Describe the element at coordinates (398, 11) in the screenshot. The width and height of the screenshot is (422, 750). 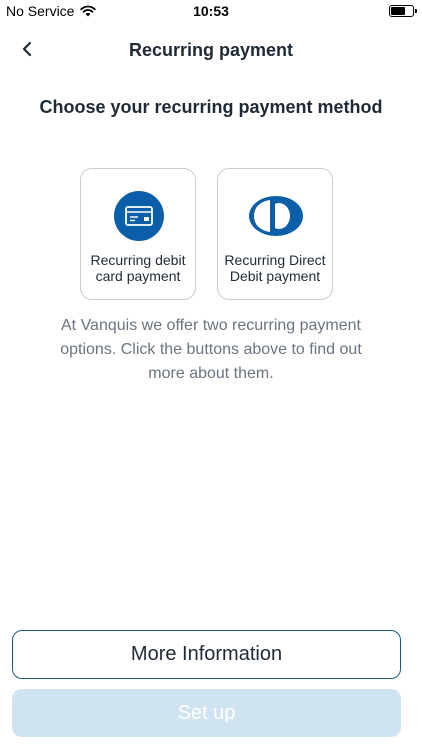
I see `battery-level` at that location.